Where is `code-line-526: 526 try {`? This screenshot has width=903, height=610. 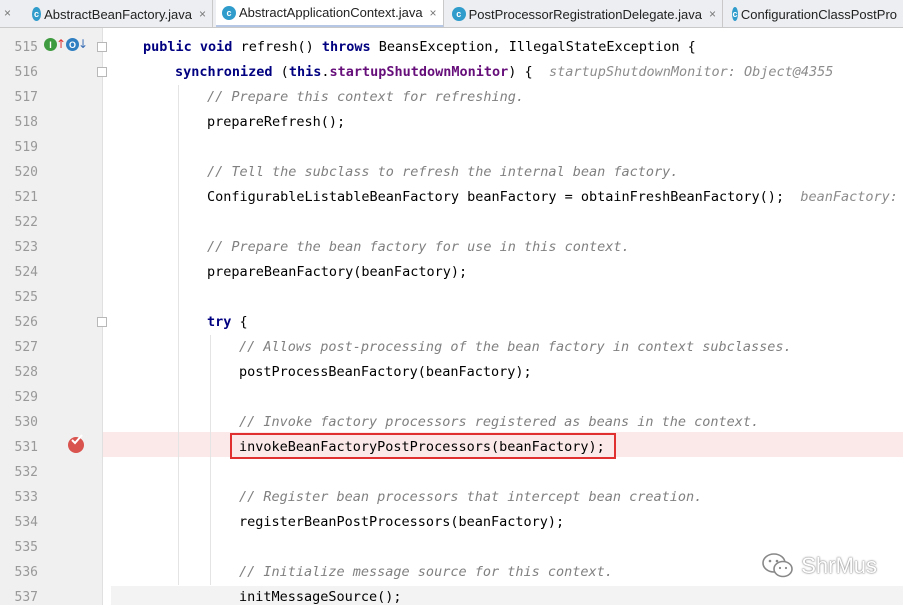 code-line-526: 526 try { is located at coordinates (451, 322).